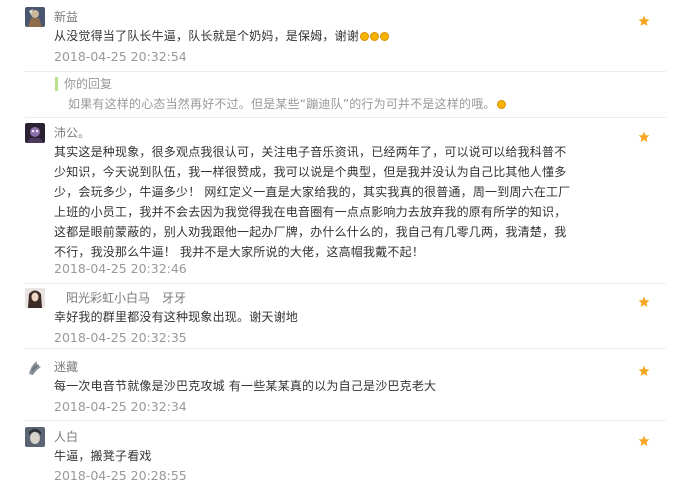  I want to click on comment-time: 2018-04-25 20:32:34, so click(120, 406).